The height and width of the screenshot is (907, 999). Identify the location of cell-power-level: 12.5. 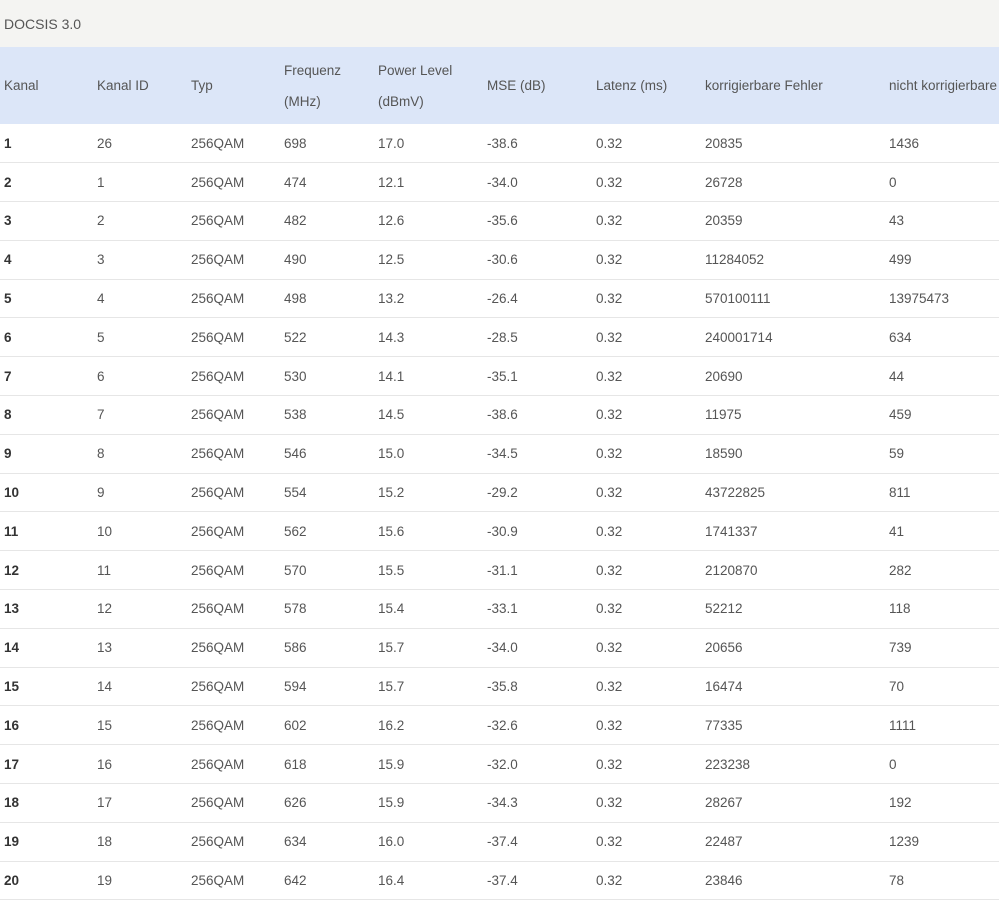
(391, 260).